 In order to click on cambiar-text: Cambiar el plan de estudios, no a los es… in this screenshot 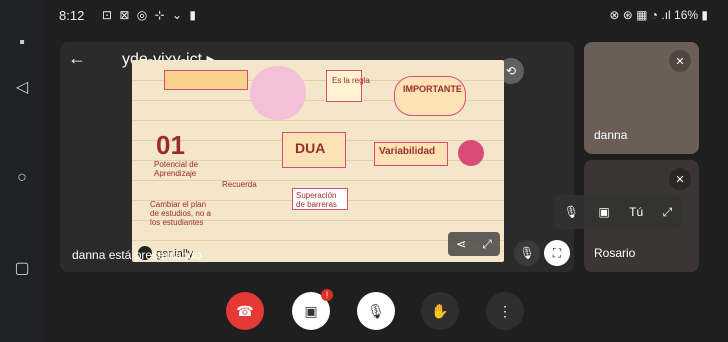, I will do `click(180, 213)`.